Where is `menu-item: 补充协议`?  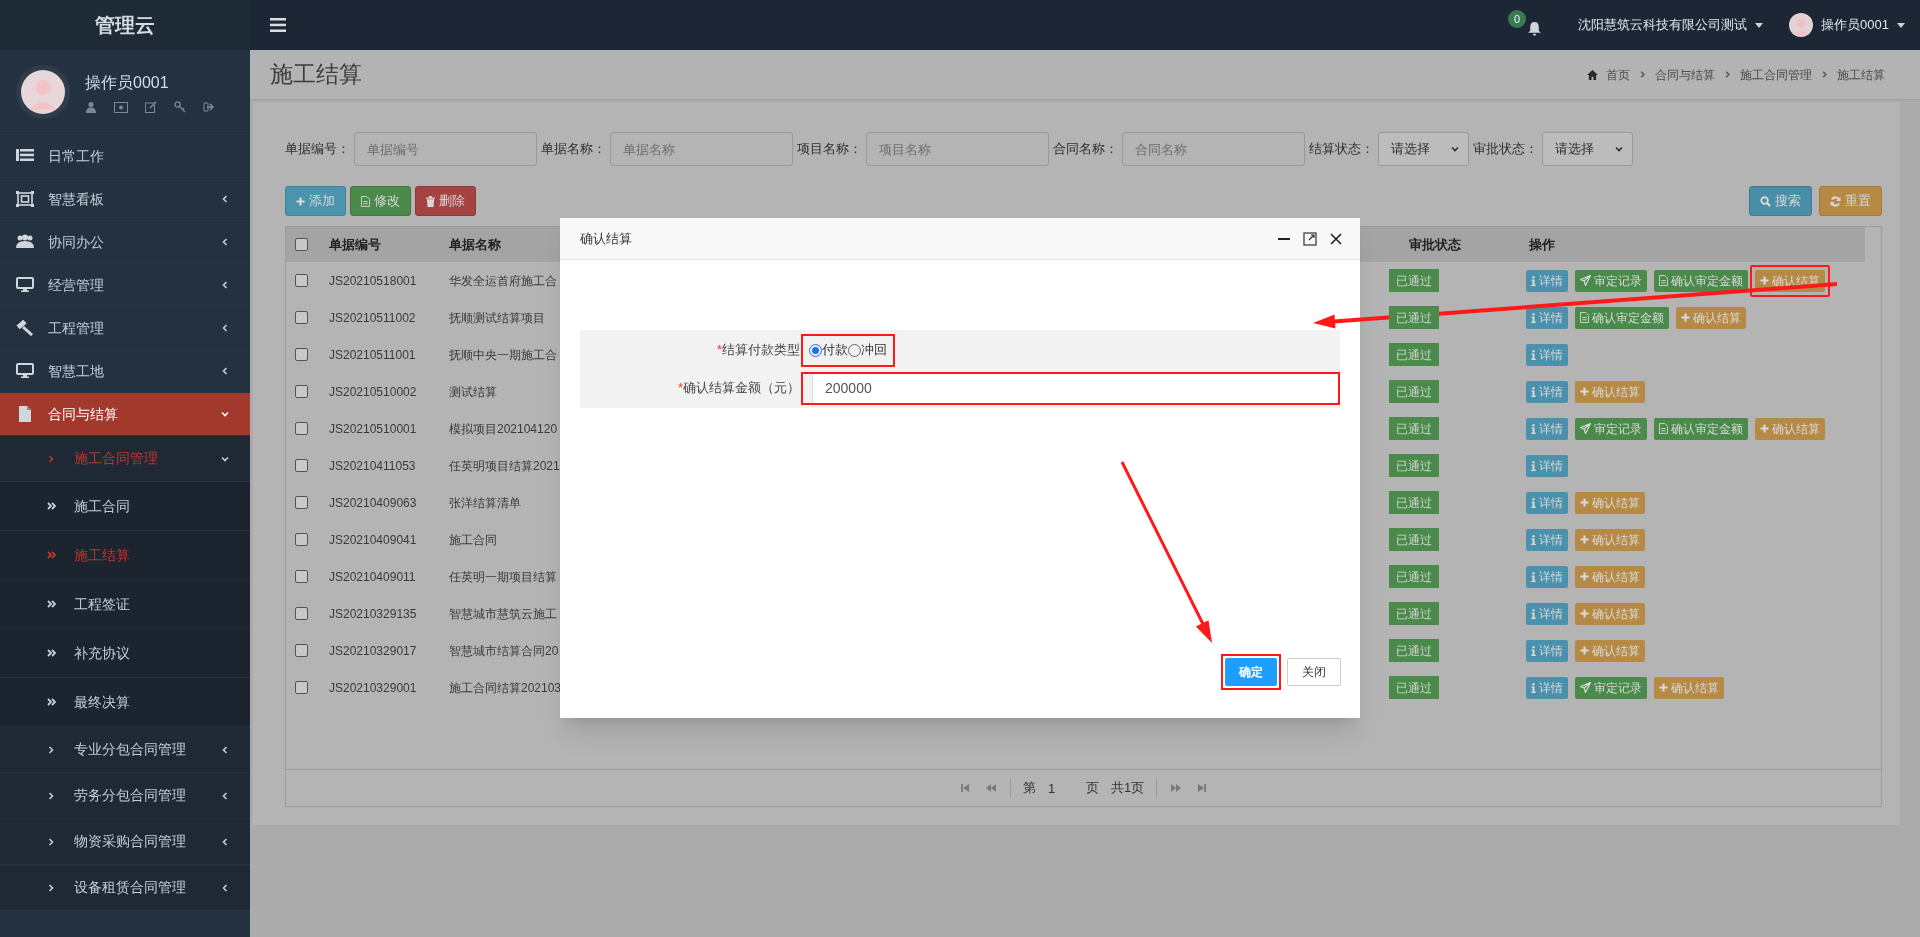
menu-item: 补充协议 is located at coordinates (125, 653).